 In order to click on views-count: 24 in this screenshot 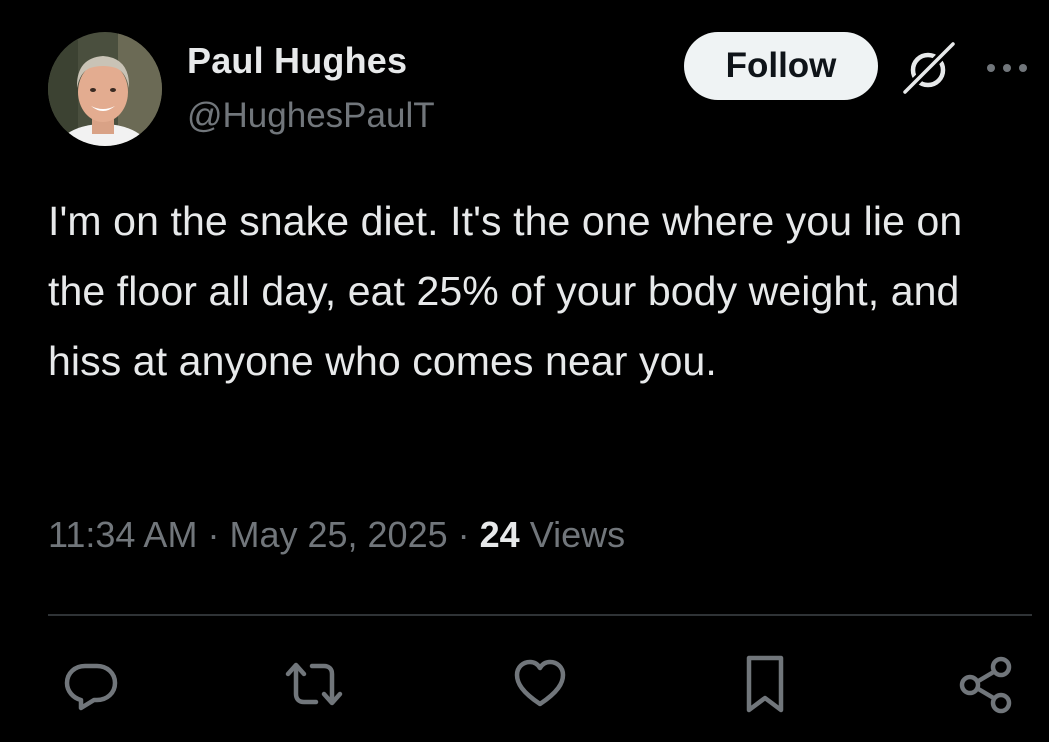, I will do `click(499, 534)`.